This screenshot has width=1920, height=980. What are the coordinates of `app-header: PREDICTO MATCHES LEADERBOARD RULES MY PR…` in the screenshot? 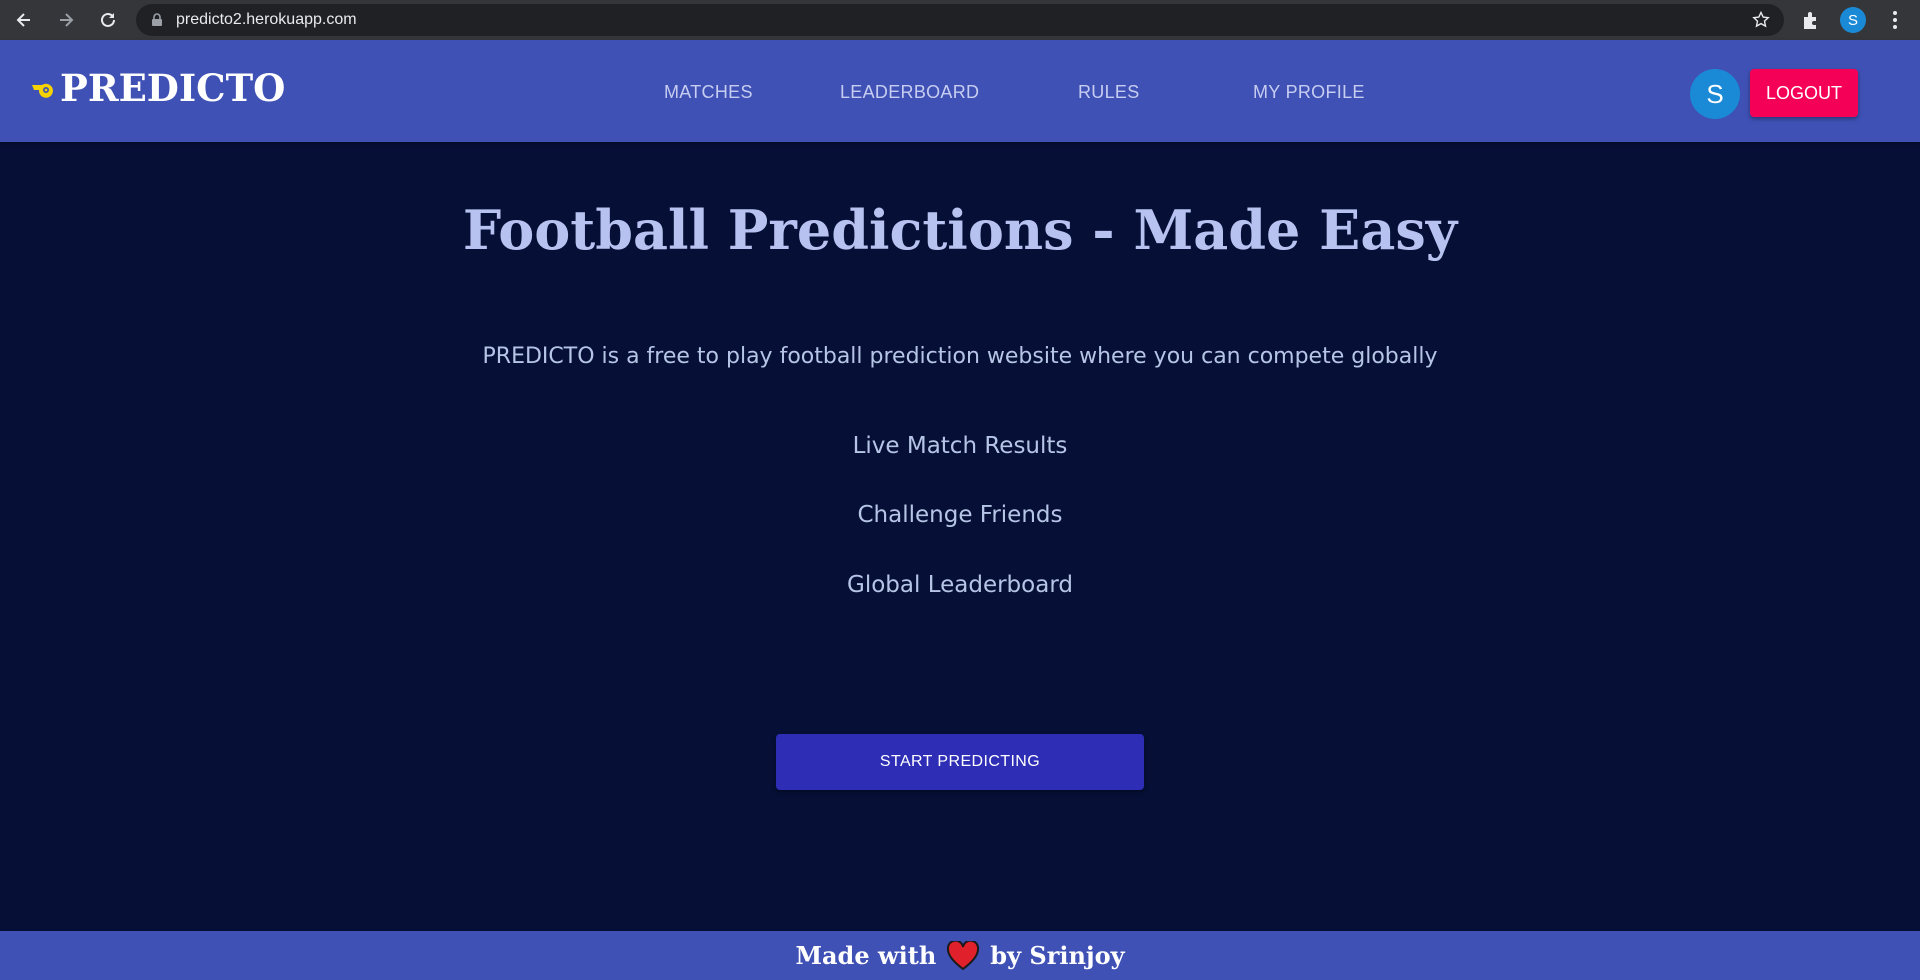 It's located at (960, 91).